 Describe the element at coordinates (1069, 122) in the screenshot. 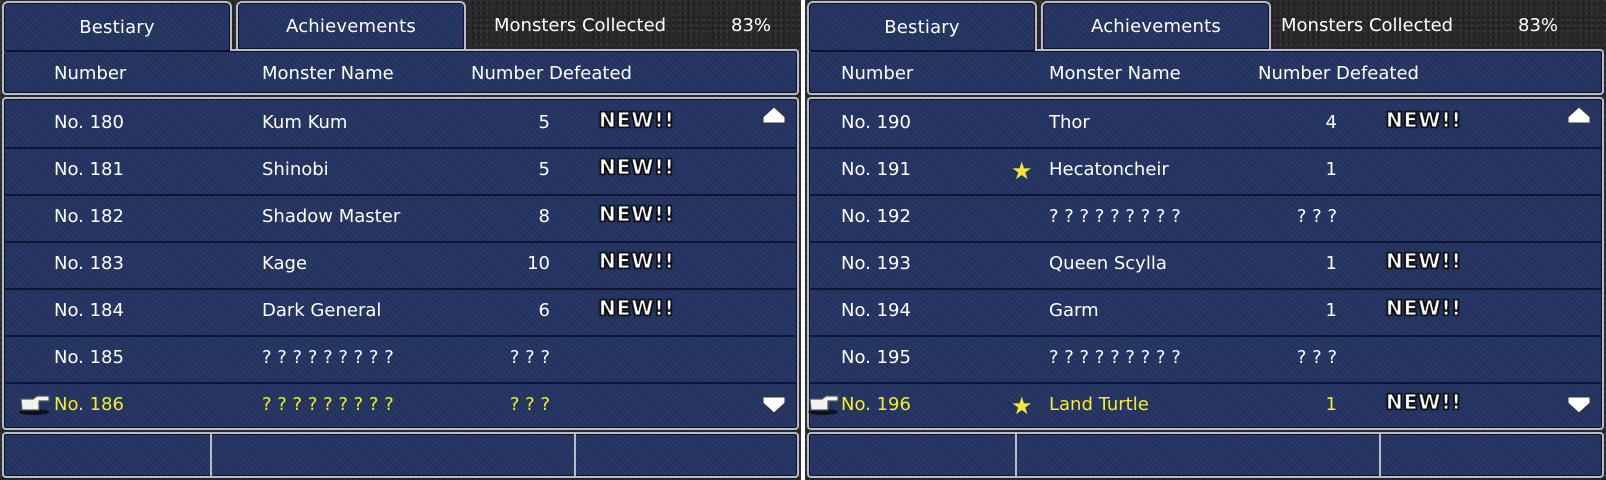

I see `monster-name: Thor` at that location.